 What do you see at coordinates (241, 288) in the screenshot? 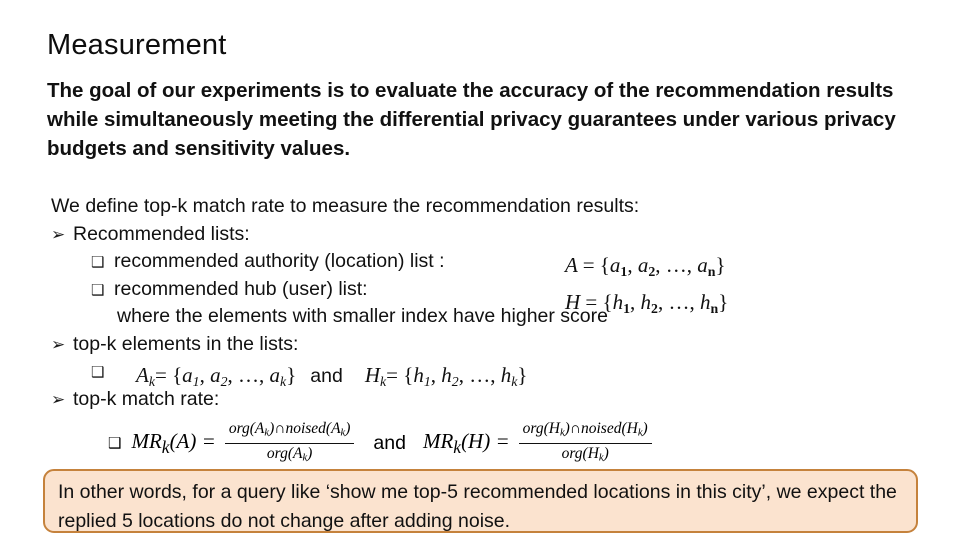
I see `bullet-hub-list-label: recommended hub (user) list:` at bounding box center [241, 288].